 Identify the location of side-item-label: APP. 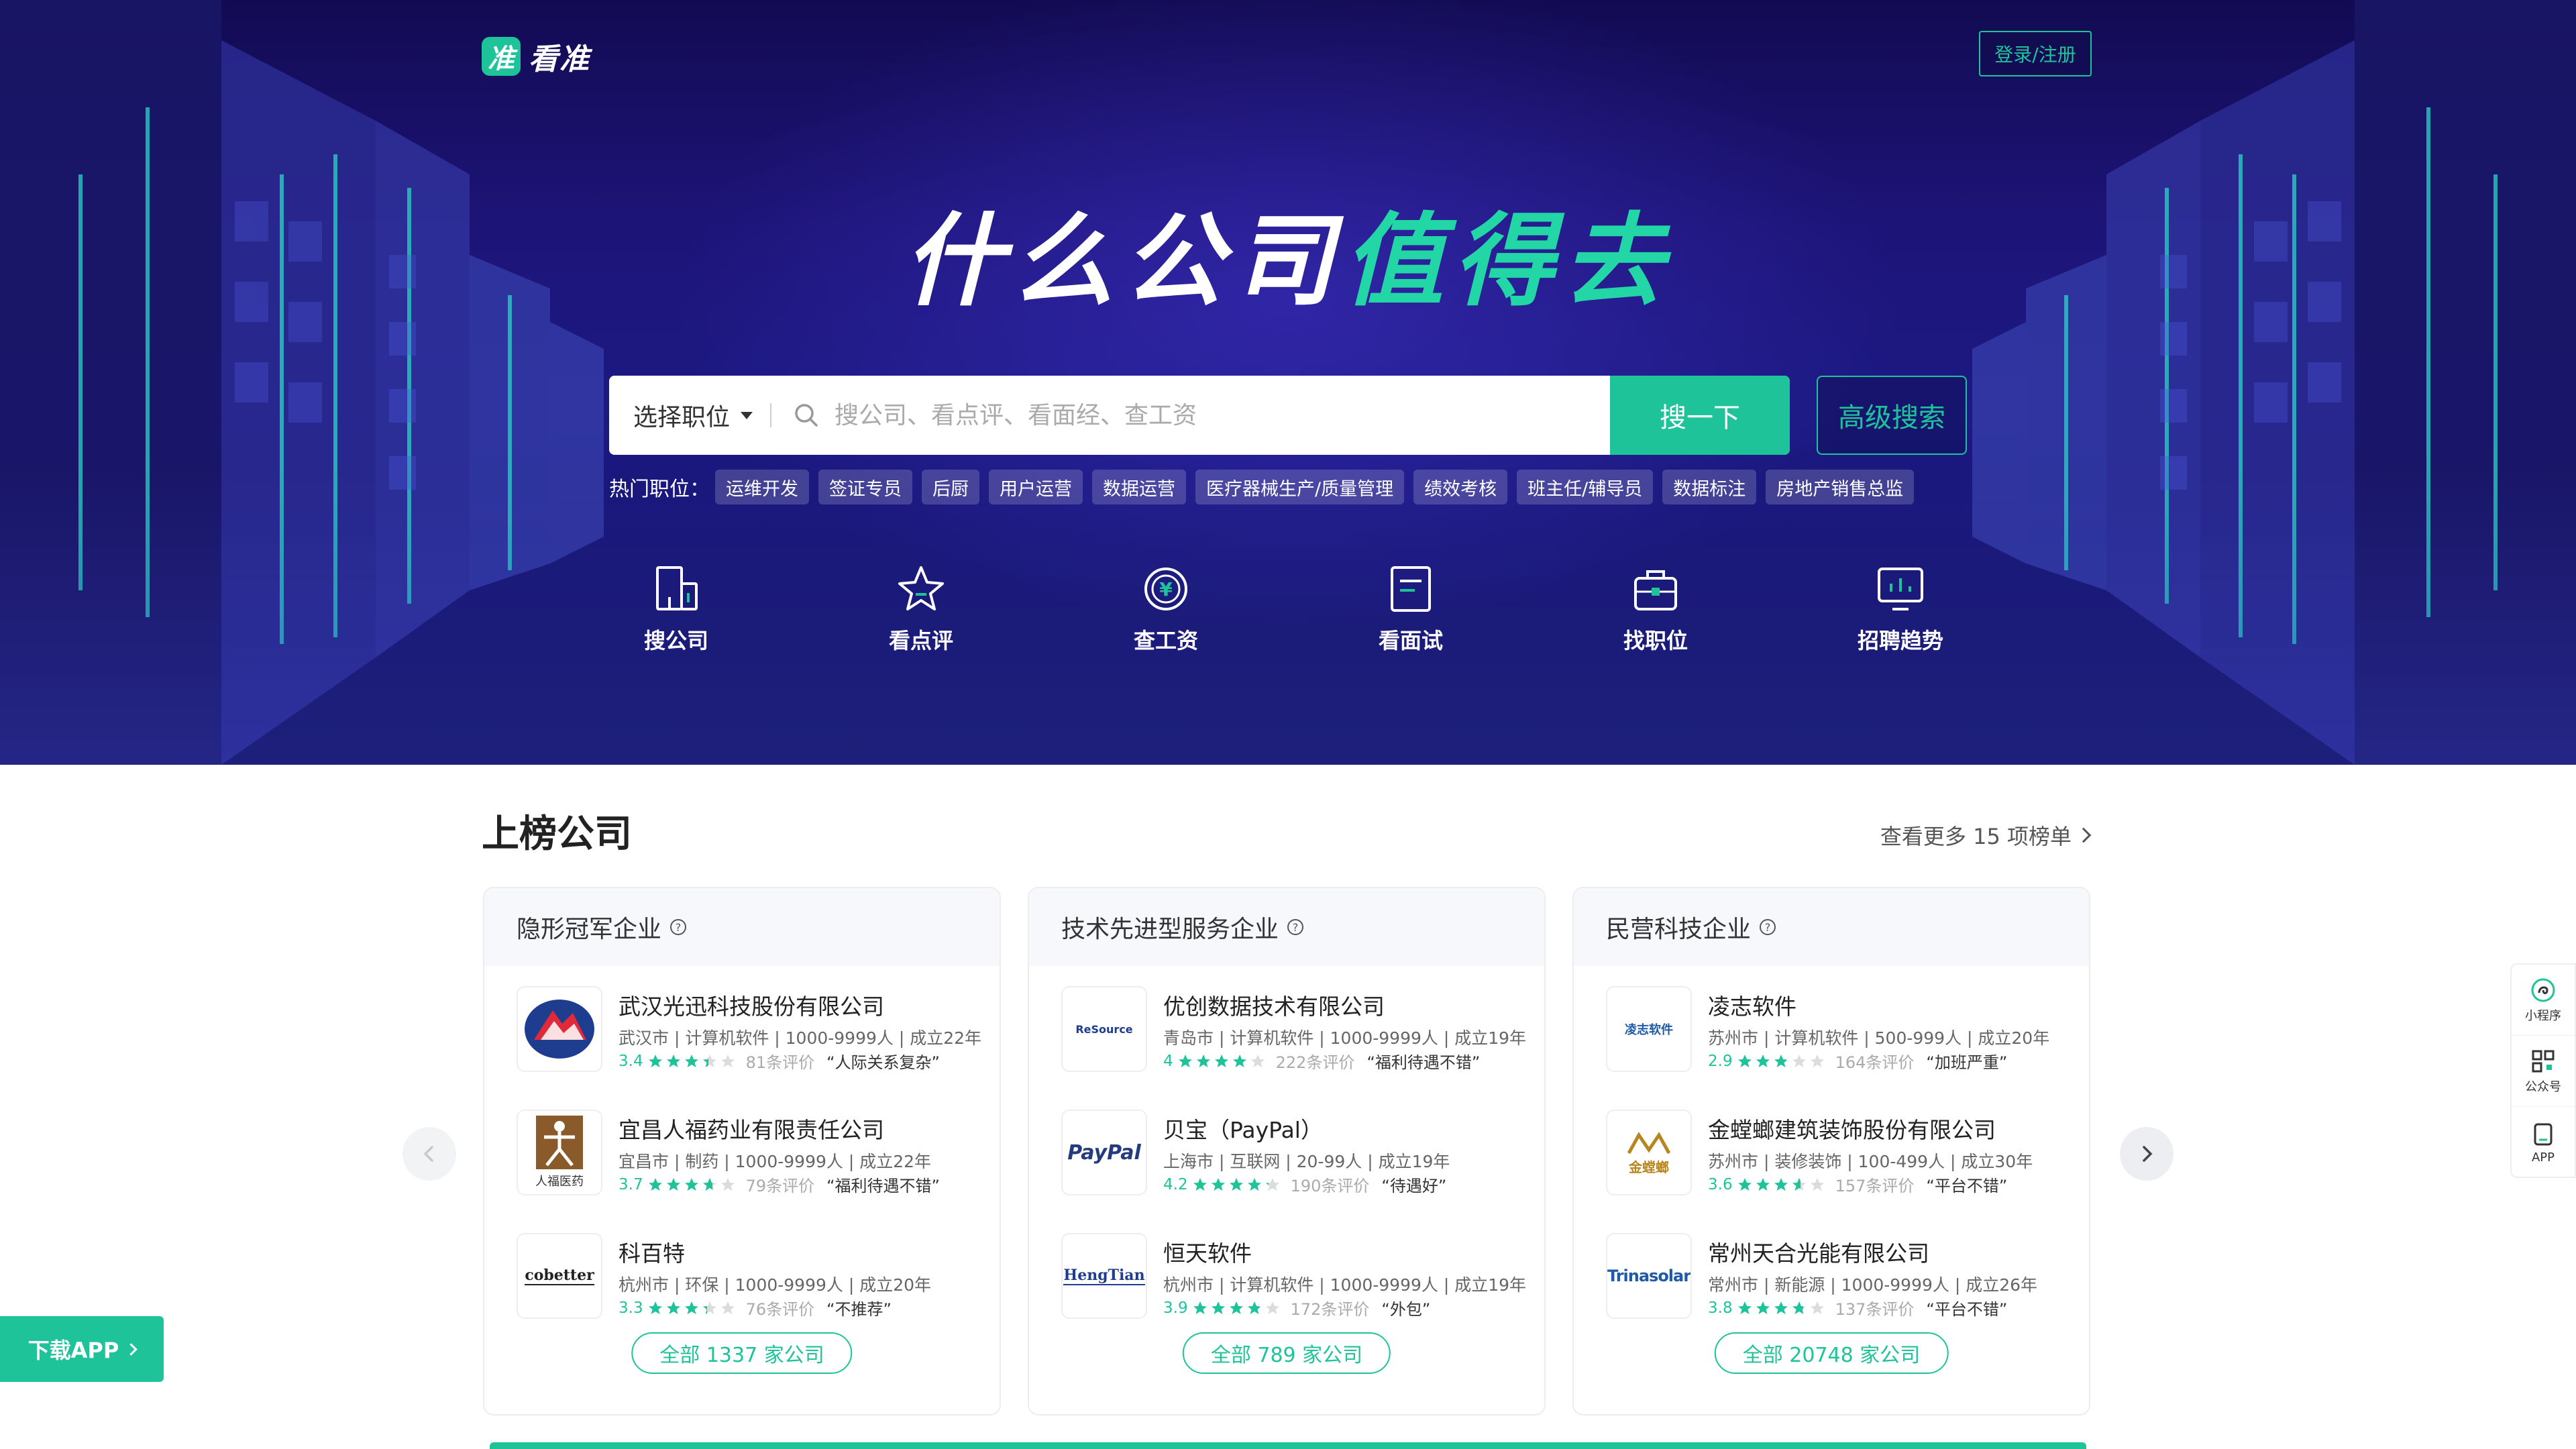
(2543, 1157).